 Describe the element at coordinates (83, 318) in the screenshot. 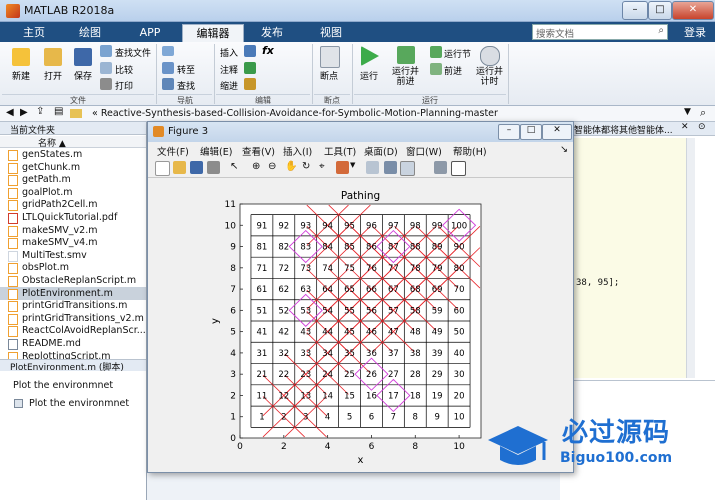

I see `file-list-item: printGridTransitions_v2.m` at that location.